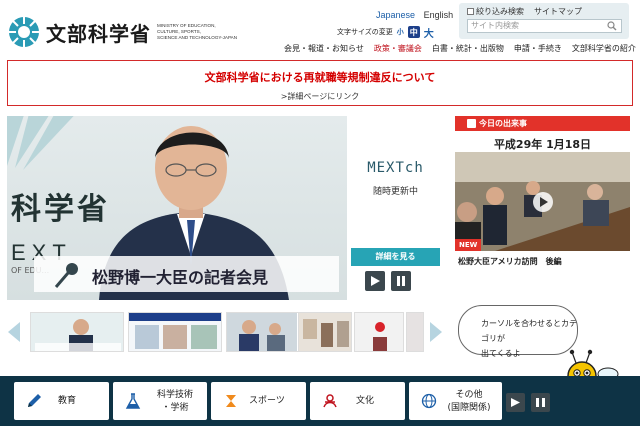  I want to click on search-icon, so click(612, 26).